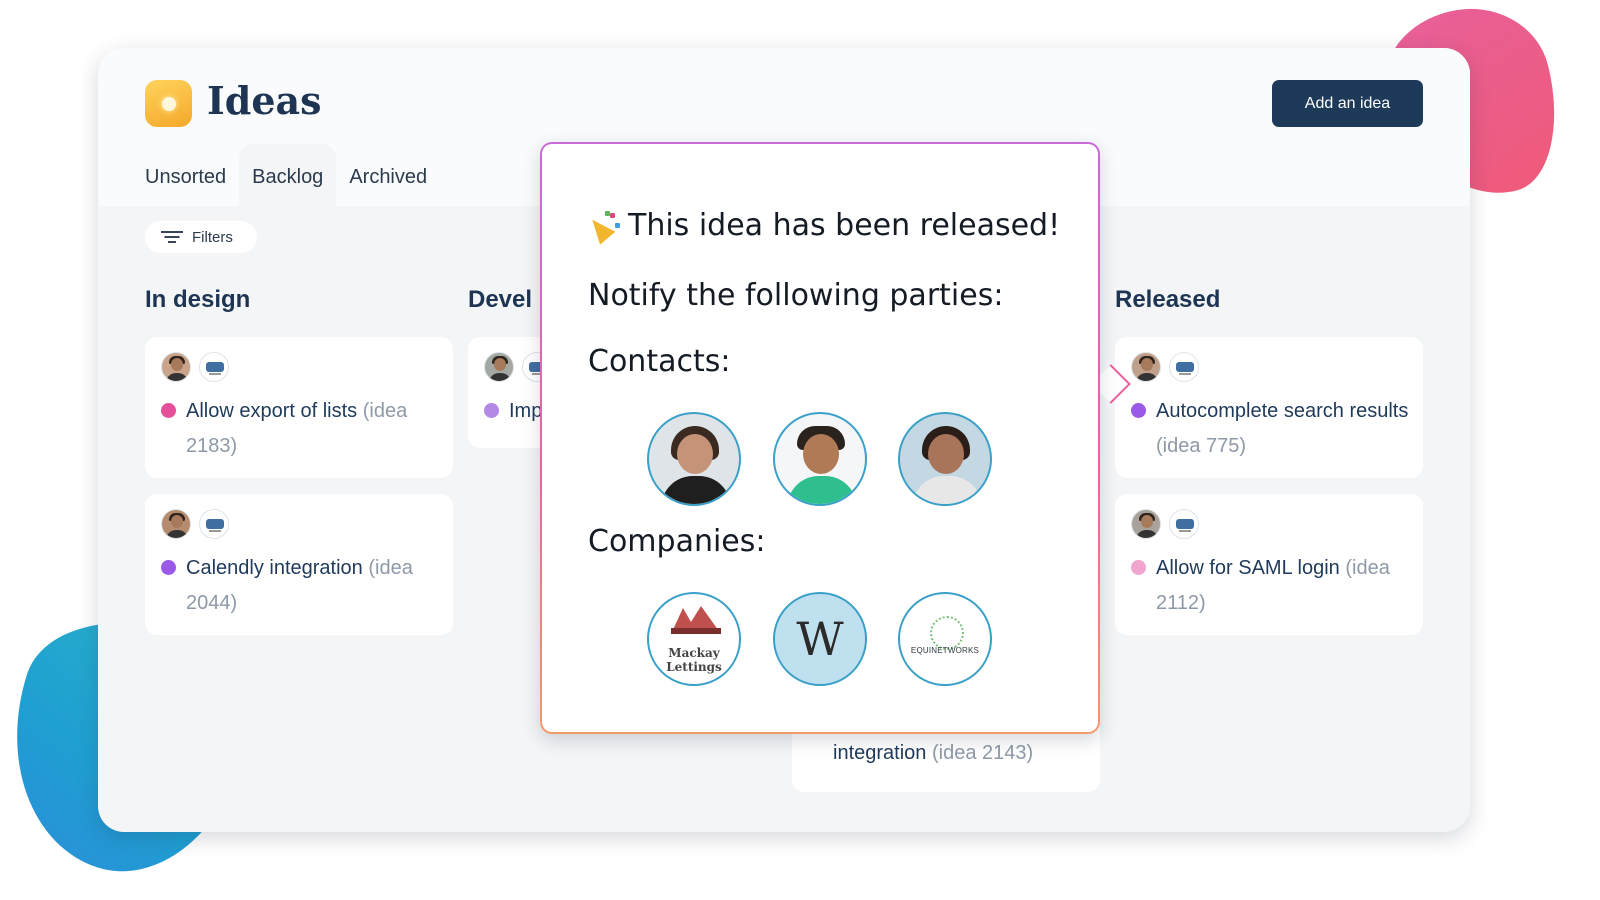  What do you see at coordinates (696, 620) in the screenshot?
I see `mountain-logo-icon` at bounding box center [696, 620].